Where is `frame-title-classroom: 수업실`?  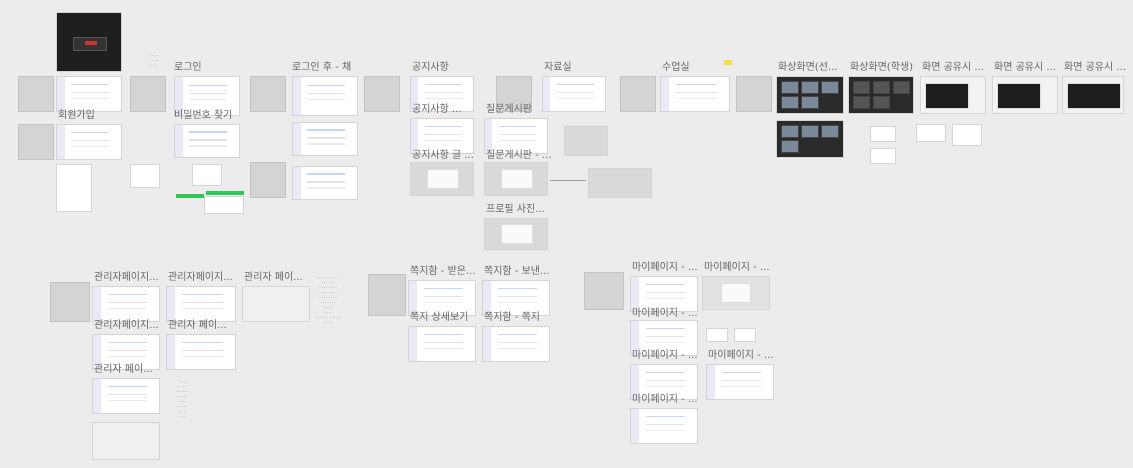
frame-title-classroom: 수업실 is located at coordinates (676, 67).